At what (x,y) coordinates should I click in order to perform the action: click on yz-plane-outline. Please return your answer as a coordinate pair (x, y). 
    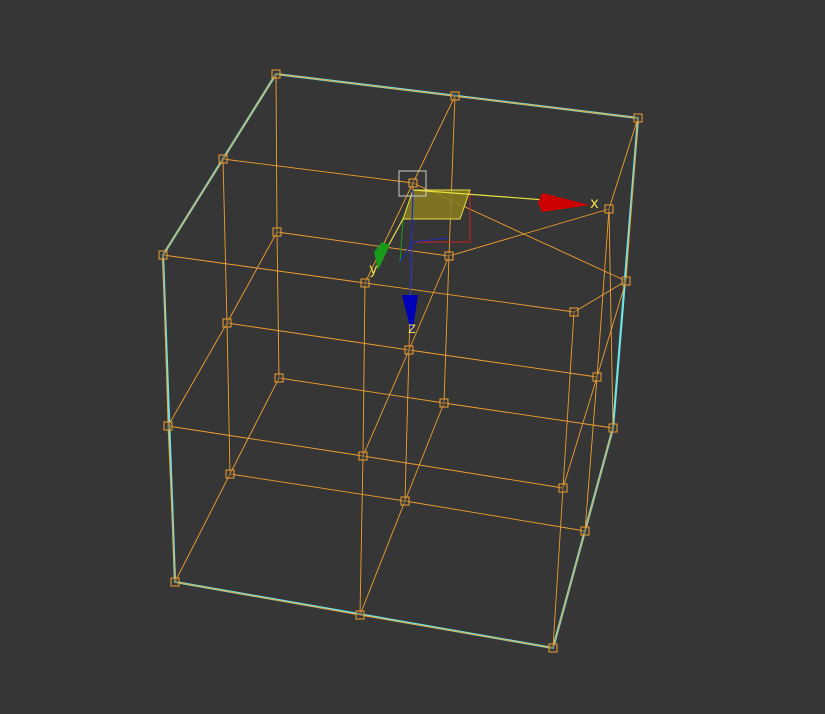
    Looking at the image, I should click on (401, 240).